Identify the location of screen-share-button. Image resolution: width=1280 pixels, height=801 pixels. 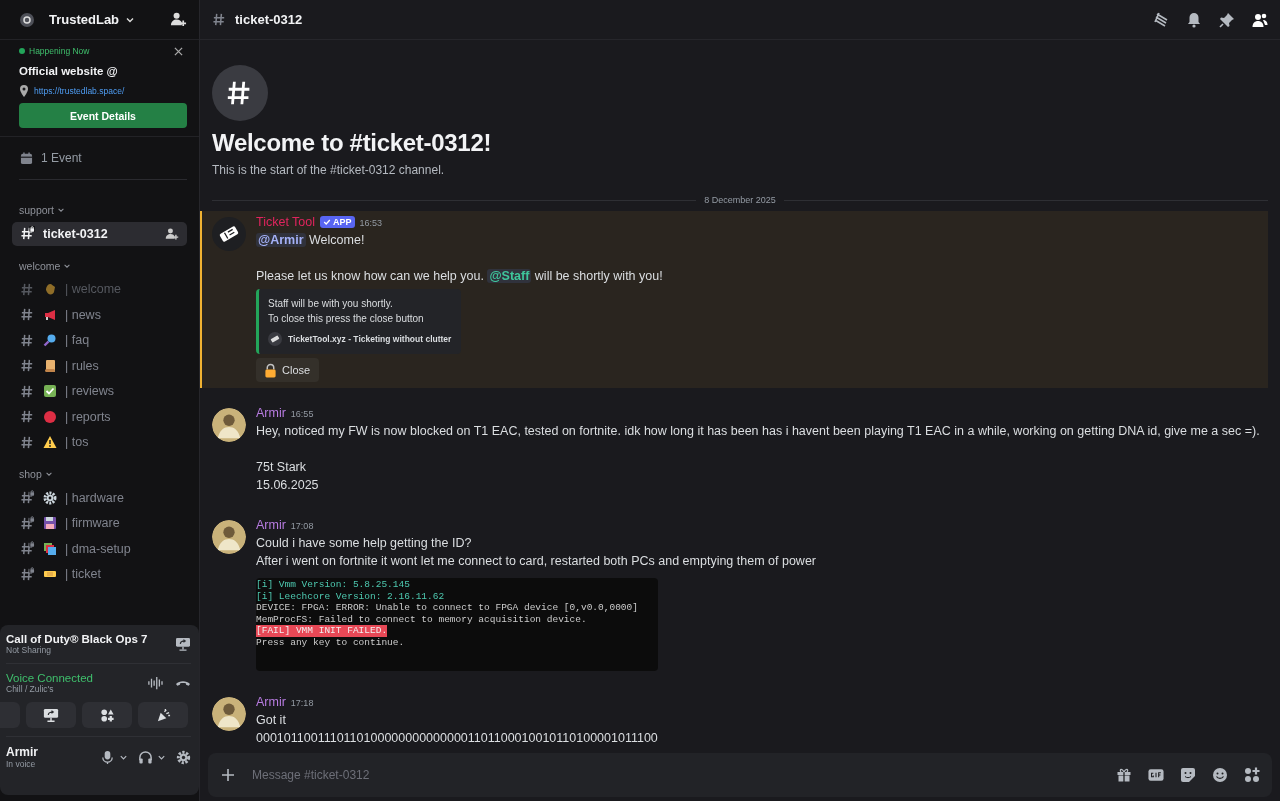
(51, 715).